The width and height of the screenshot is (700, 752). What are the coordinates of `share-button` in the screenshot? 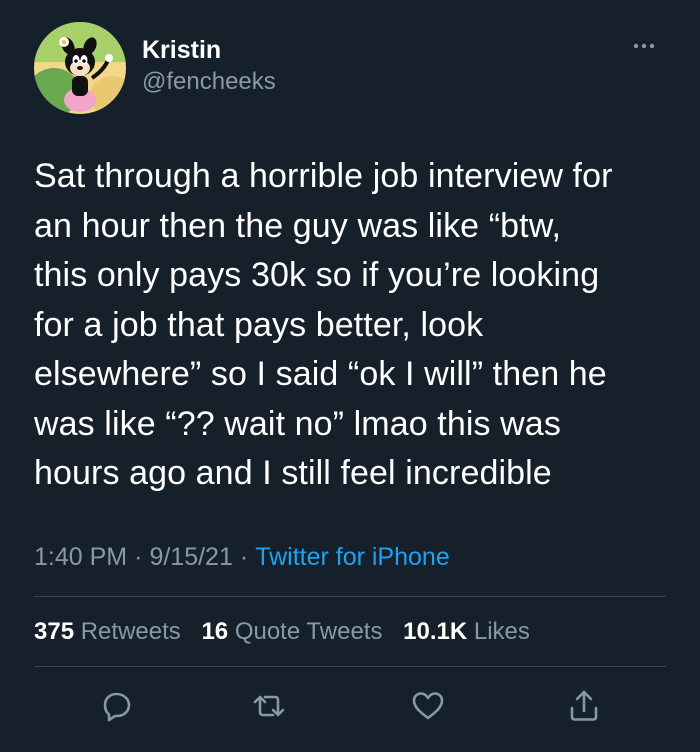 It's located at (584, 706).